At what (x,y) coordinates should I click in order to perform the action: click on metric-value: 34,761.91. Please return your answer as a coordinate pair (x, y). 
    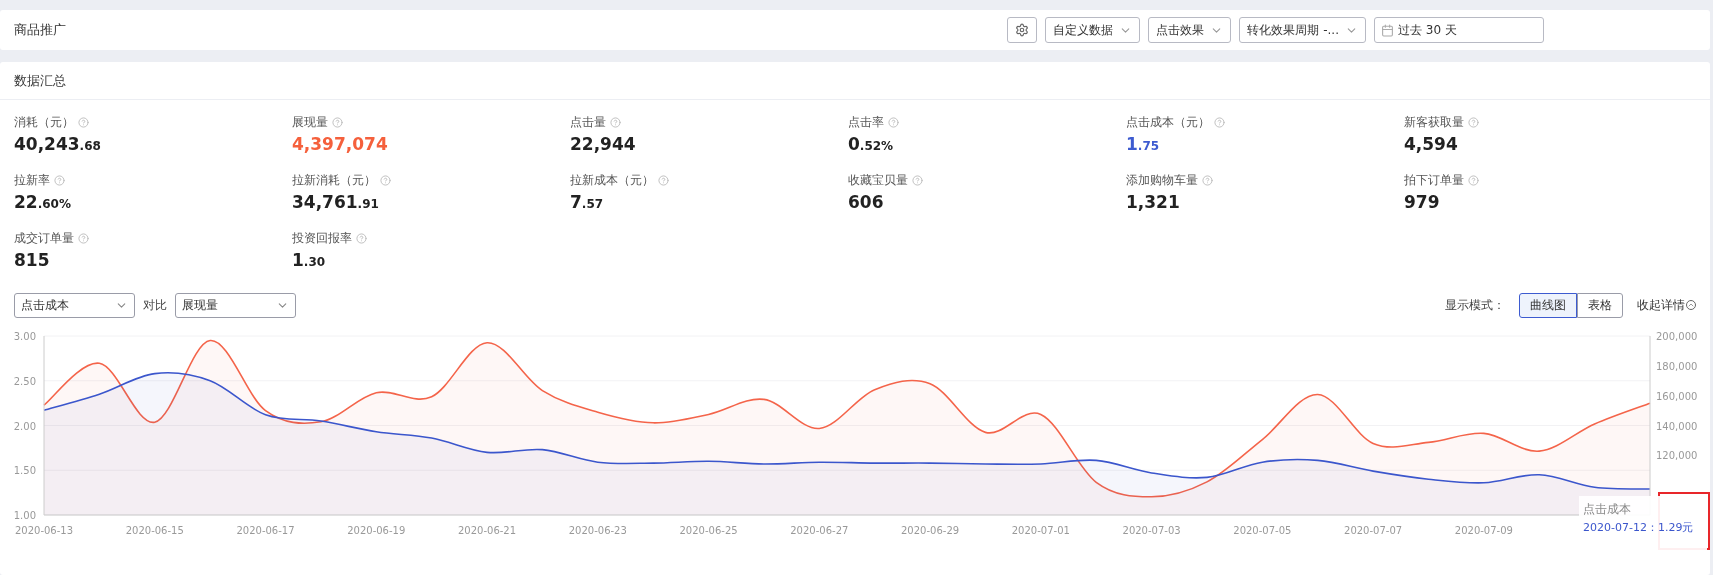
    Looking at the image, I should click on (336, 202).